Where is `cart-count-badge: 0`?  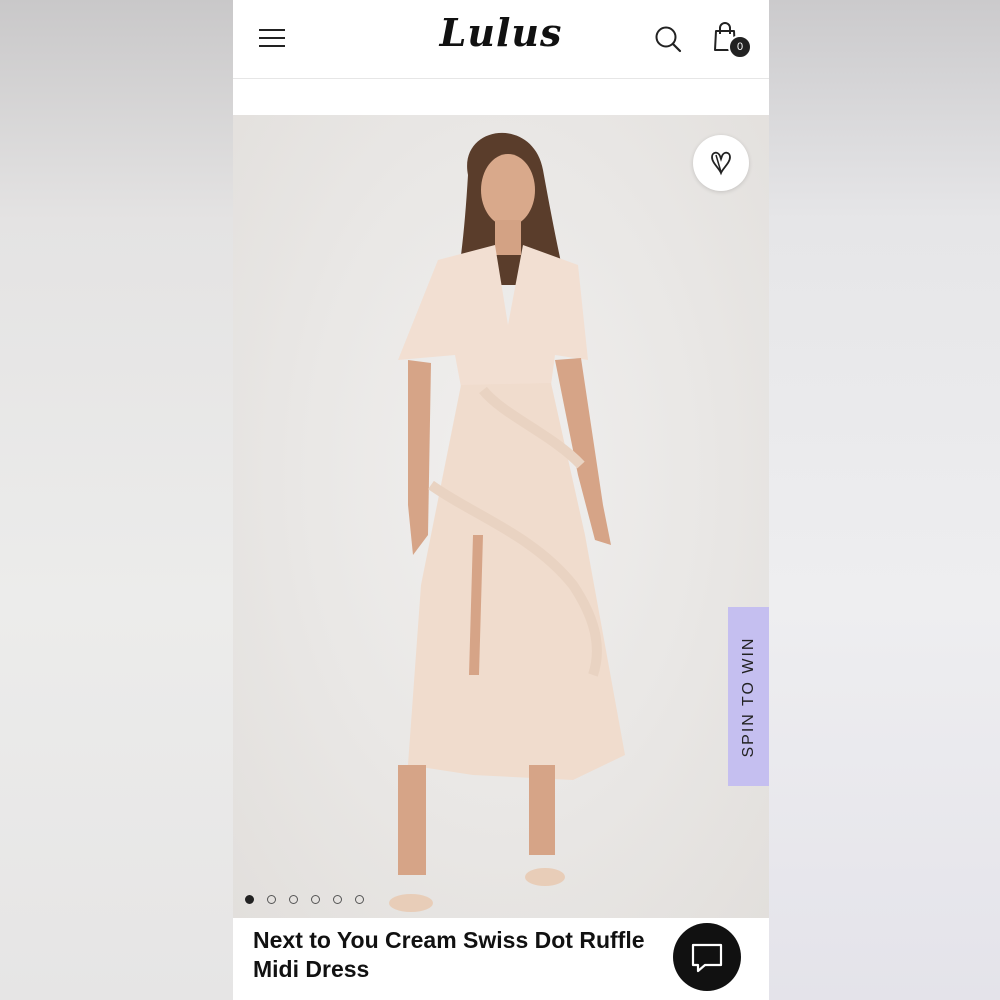 cart-count-badge: 0 is located at coordinates (740, 47).